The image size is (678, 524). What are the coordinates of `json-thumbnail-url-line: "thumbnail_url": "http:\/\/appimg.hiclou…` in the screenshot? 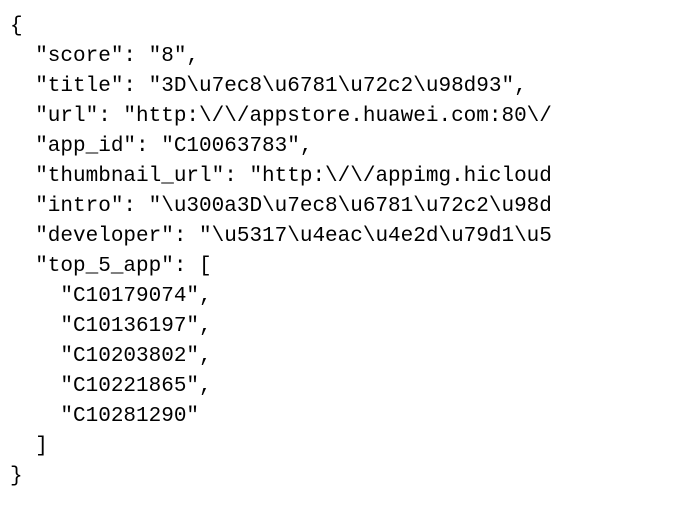 It's located at (281, 176).